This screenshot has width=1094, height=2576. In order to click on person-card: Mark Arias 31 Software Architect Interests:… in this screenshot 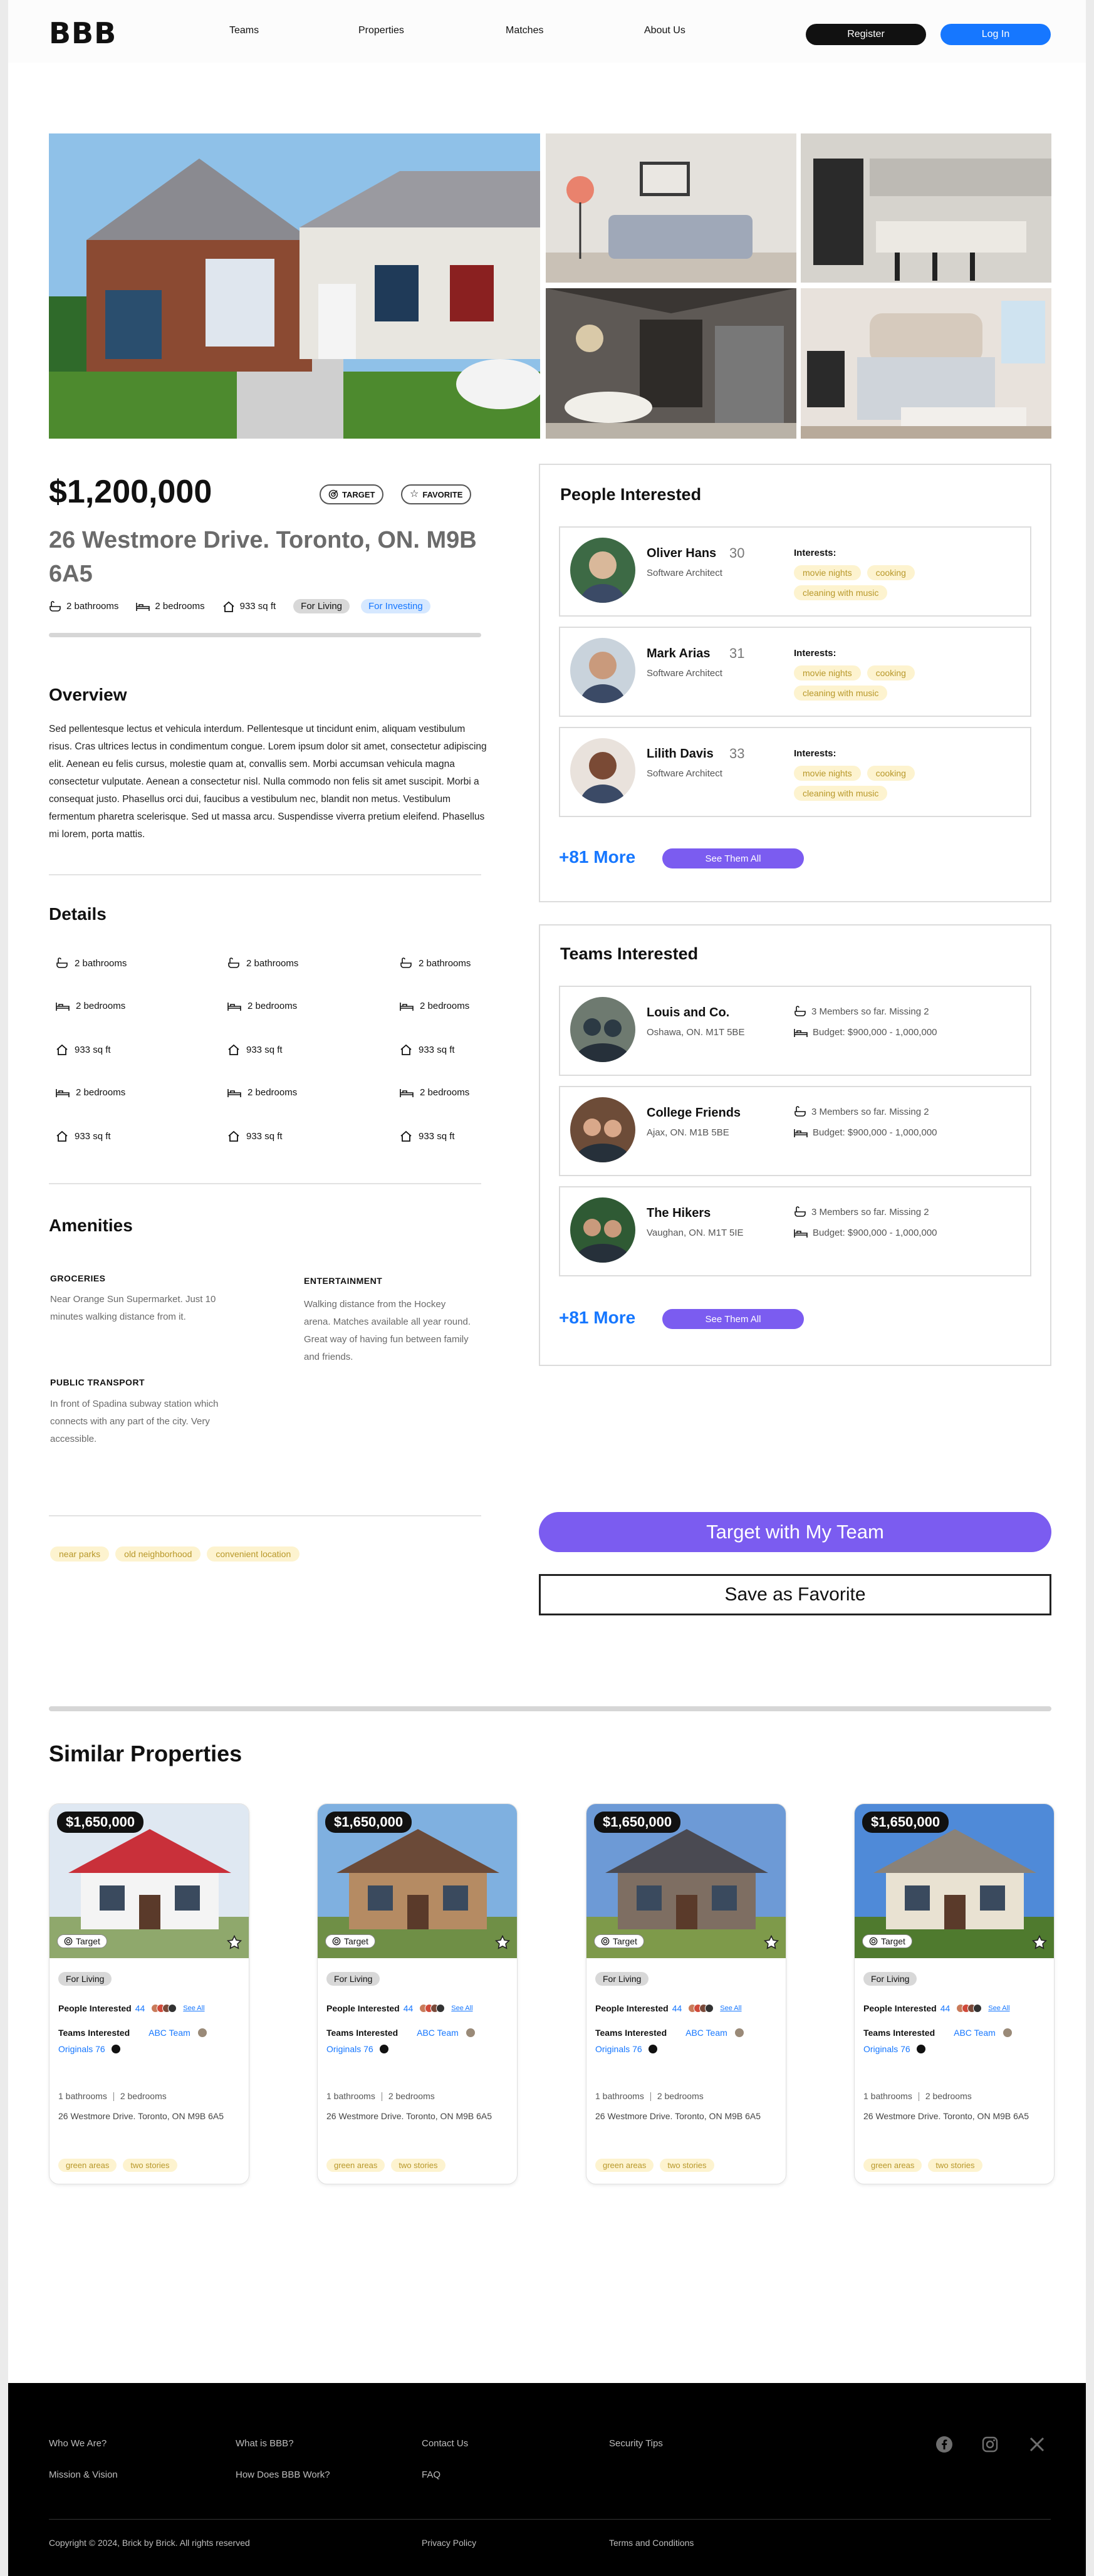, I will do `click(795, 672)`.